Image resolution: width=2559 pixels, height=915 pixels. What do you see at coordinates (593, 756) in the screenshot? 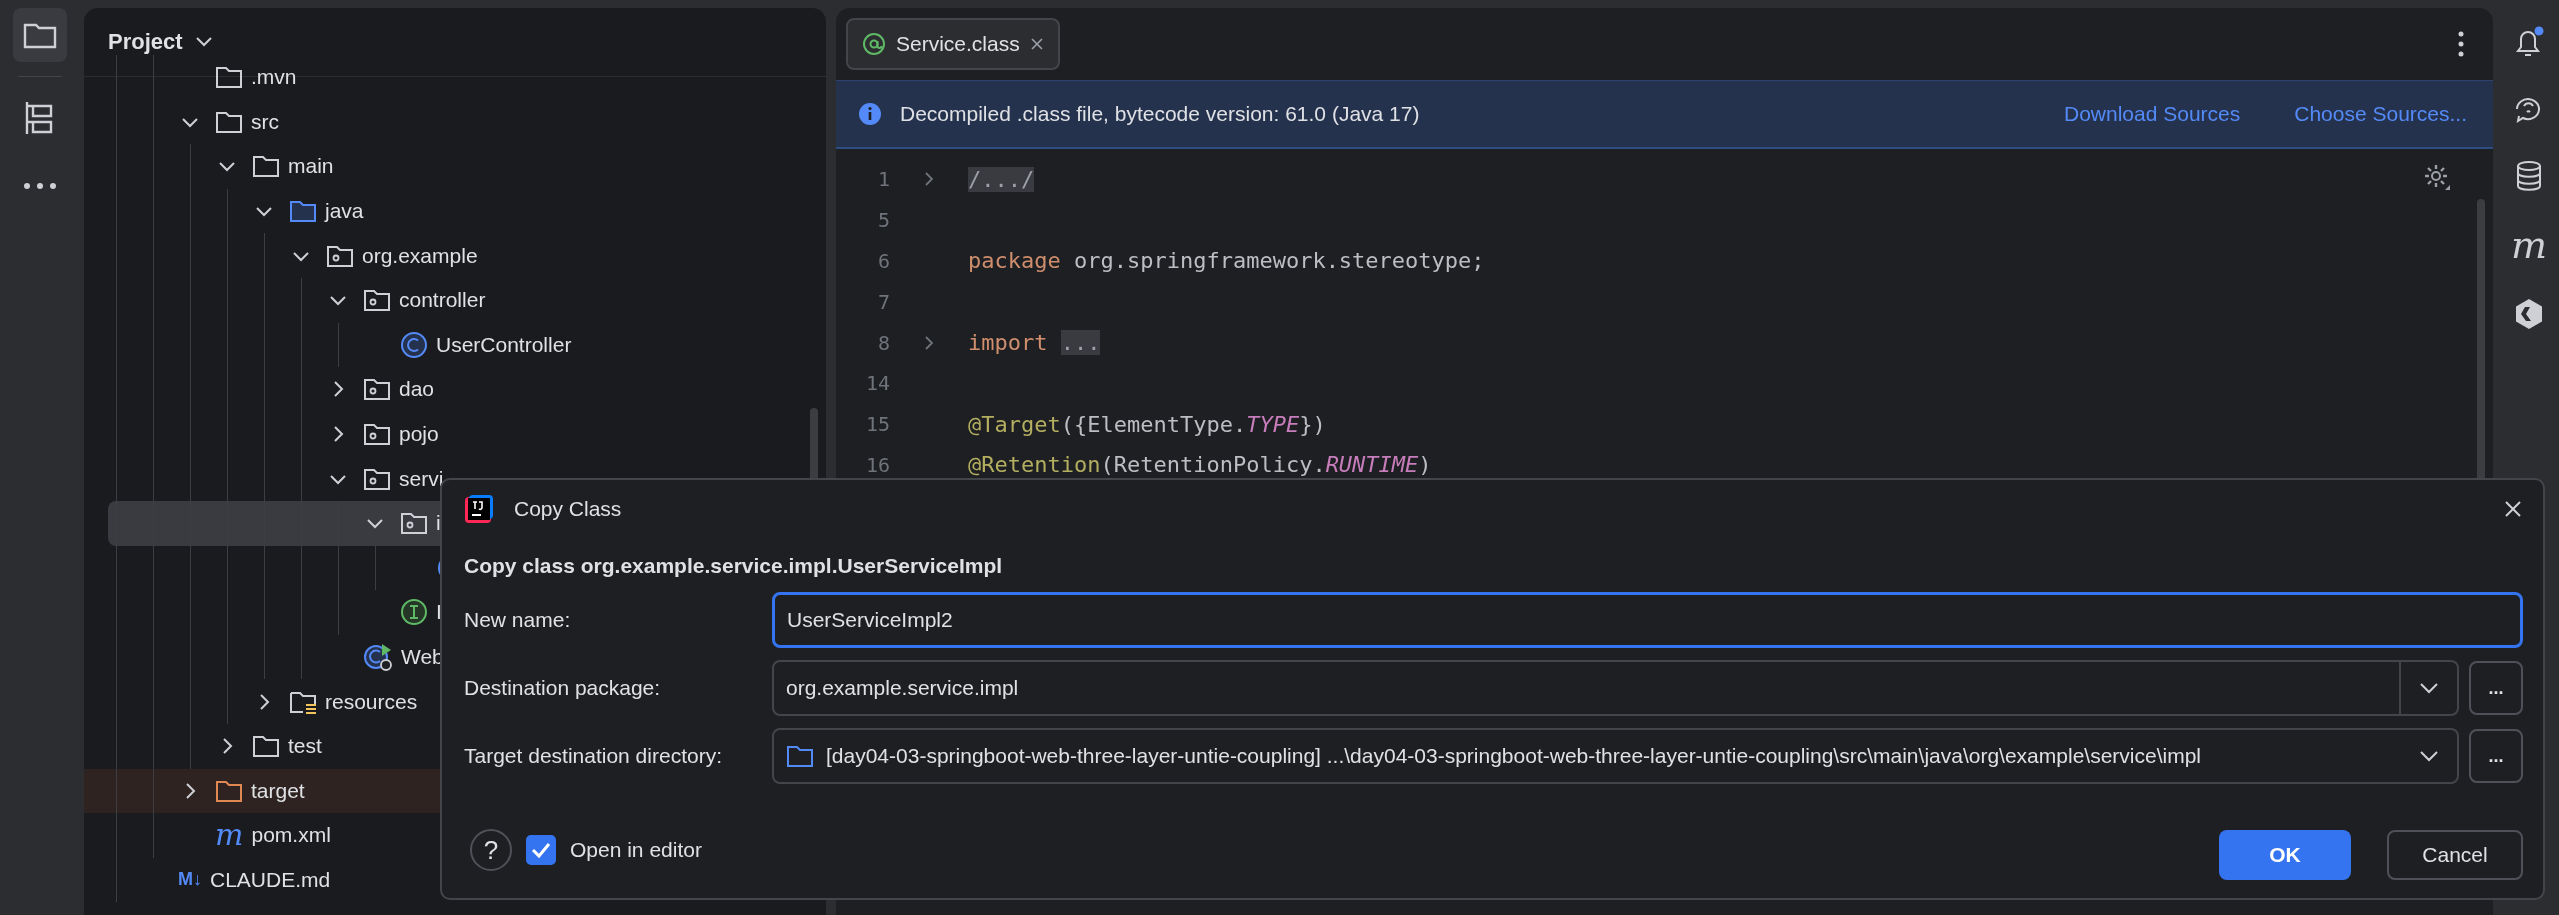
I see `field-label: Target destination directory:` at bounding box center [593, 756].